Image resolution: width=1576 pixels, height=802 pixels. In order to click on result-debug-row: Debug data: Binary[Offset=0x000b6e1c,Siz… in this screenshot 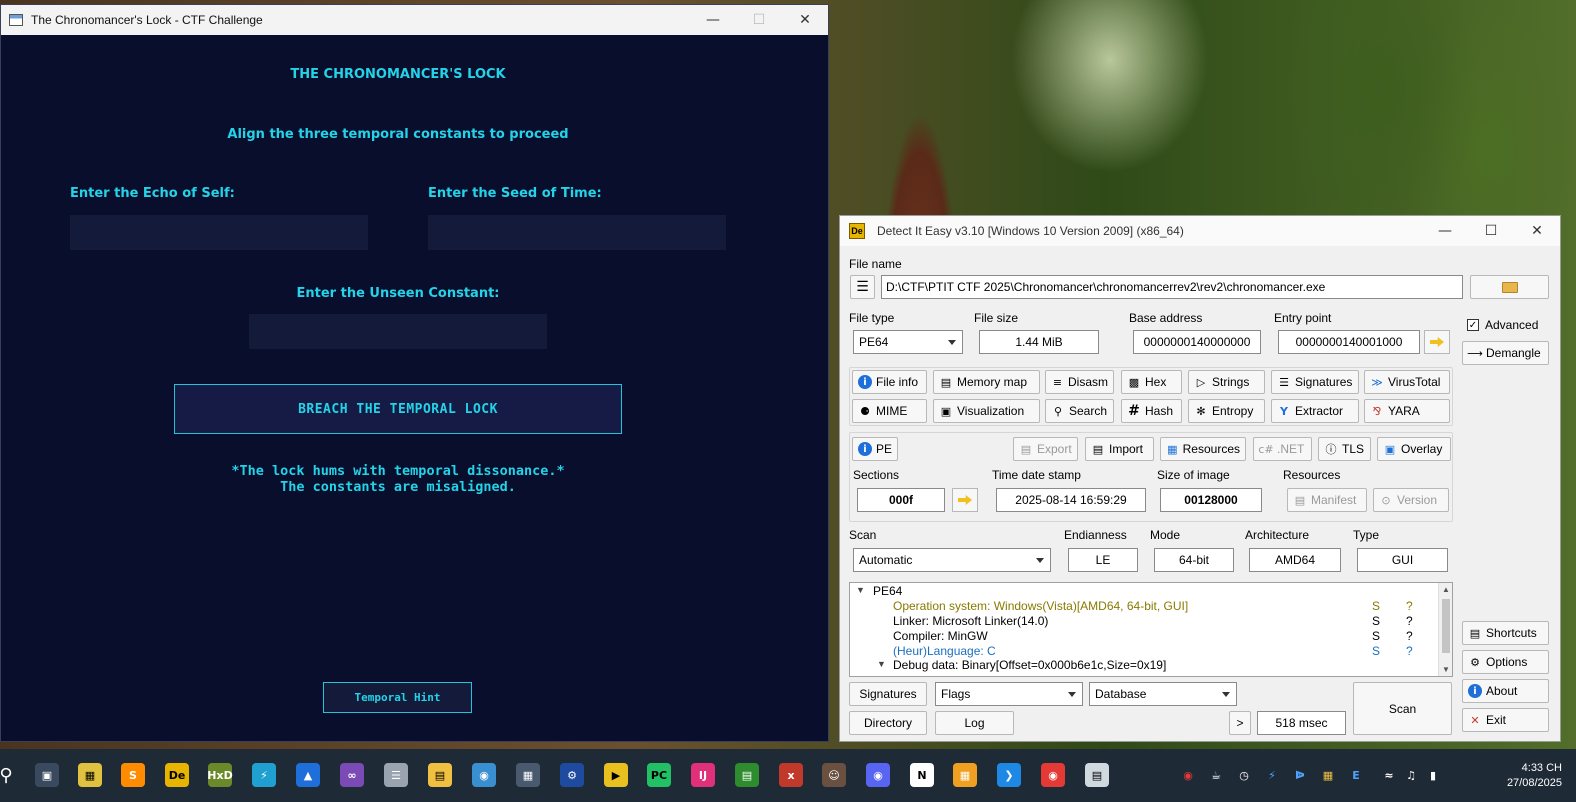, I will do `click(1029, 665)`.